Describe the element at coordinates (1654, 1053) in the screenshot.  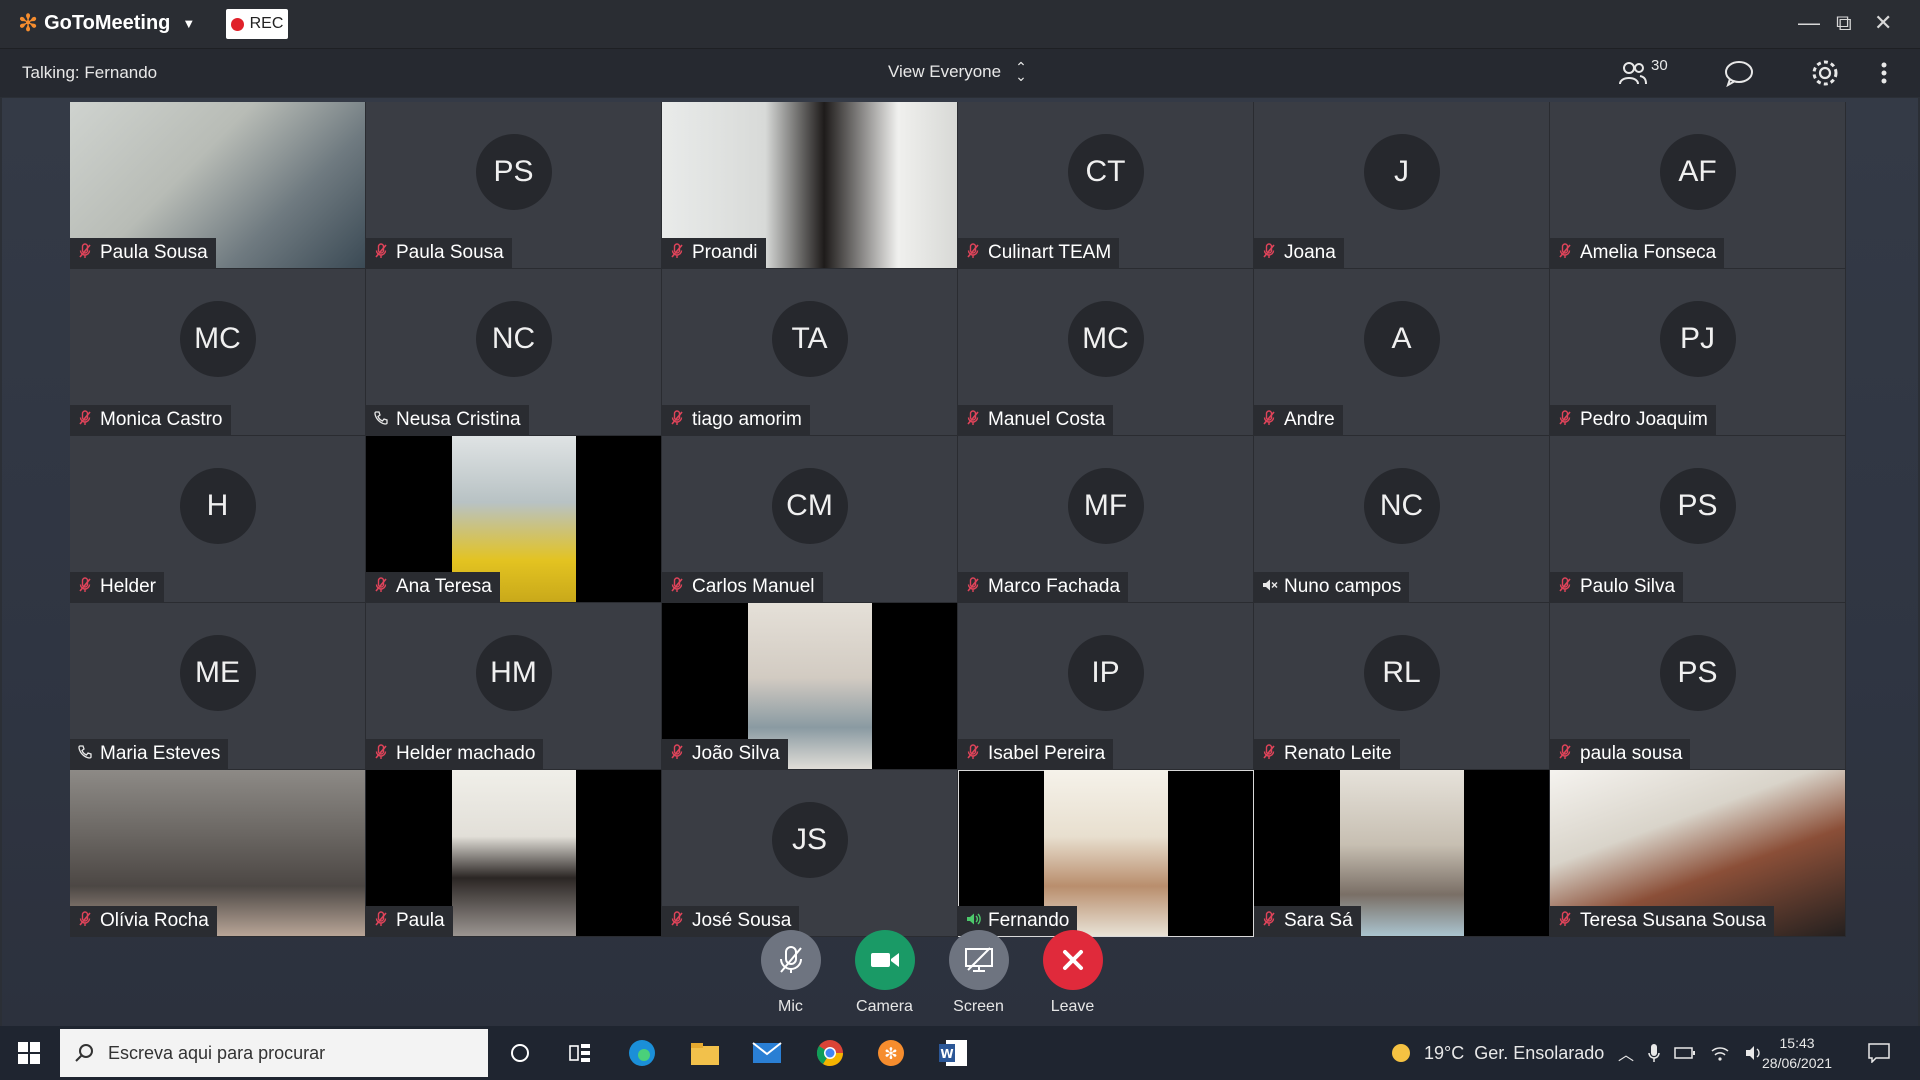
I see `microphone-tray-icon` at that location.